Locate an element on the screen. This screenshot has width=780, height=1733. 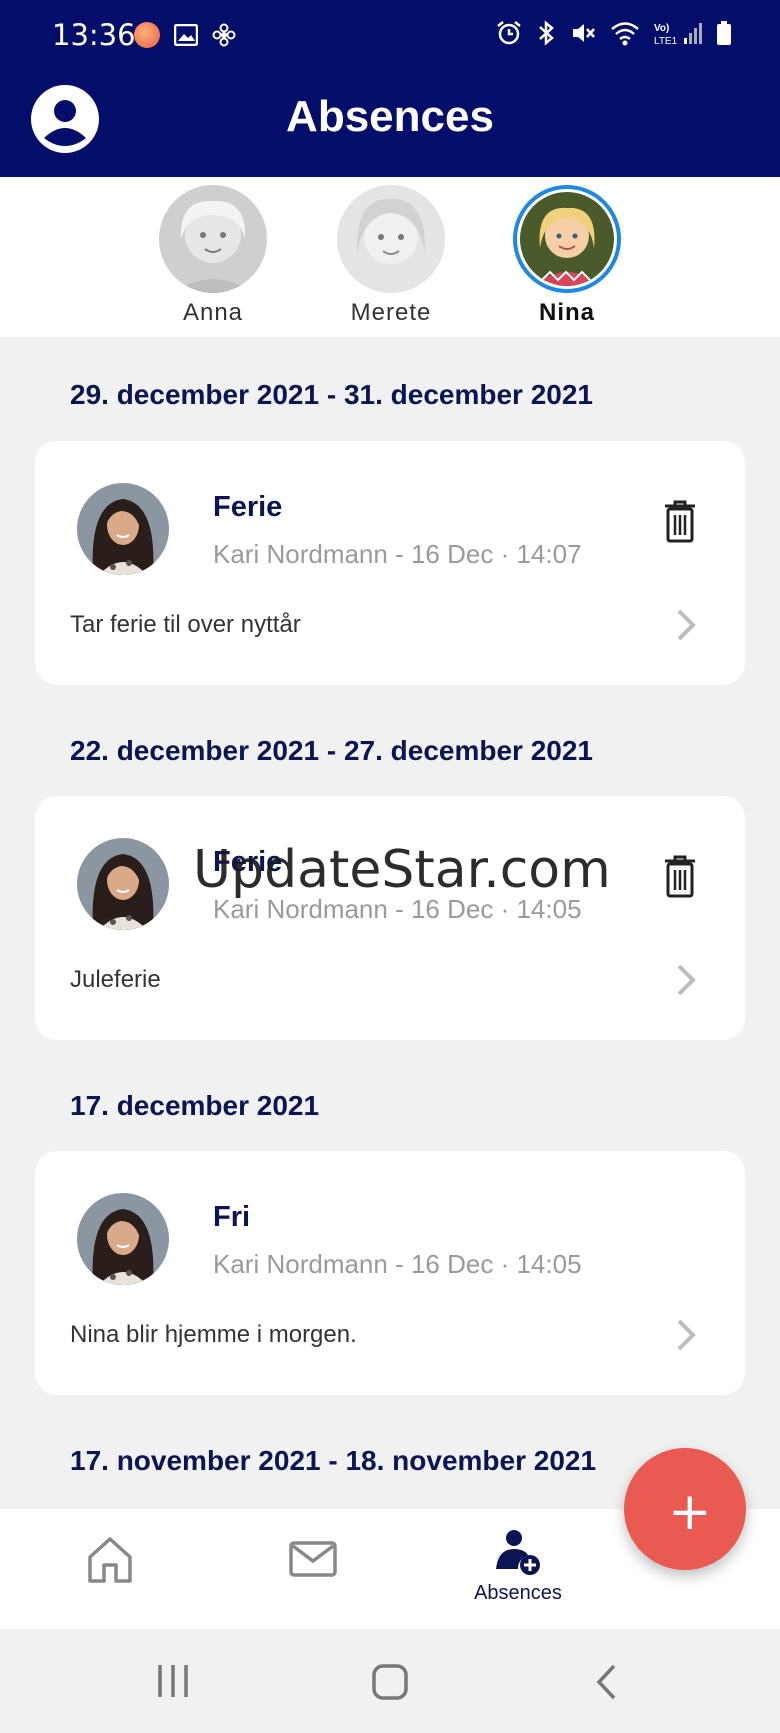
page-title: Absences is located at coordinates (390, 116).